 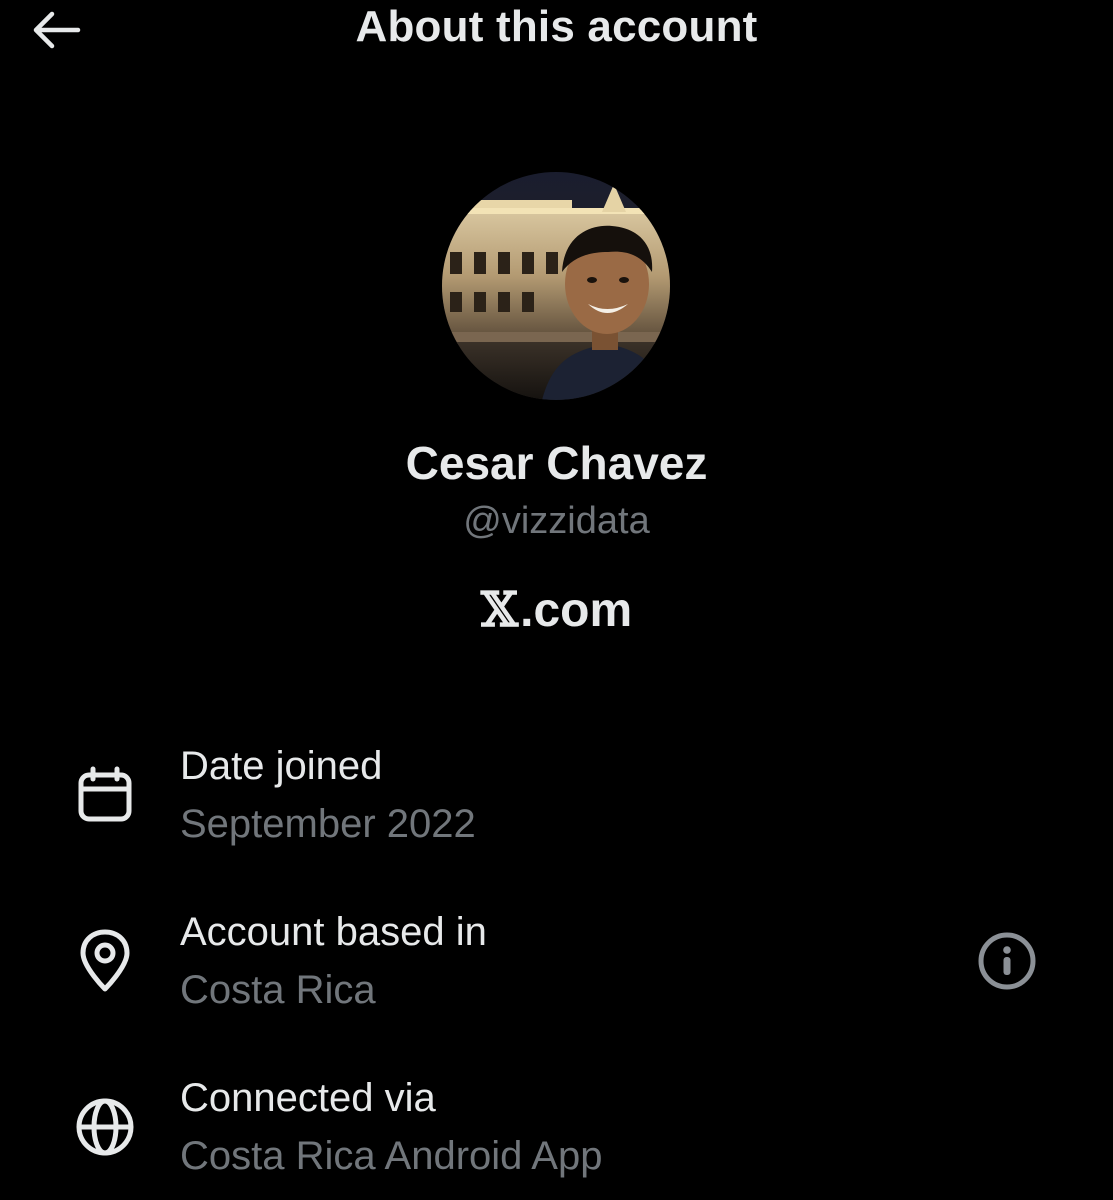 I want to click on detail-value: Costa Rica, so click(x=278, y=990).